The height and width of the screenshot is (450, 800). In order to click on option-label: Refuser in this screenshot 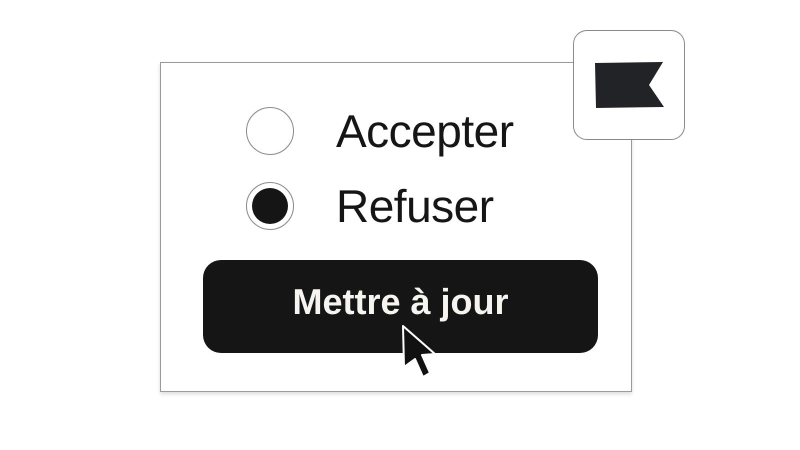, I will do `click(415, 206)`.